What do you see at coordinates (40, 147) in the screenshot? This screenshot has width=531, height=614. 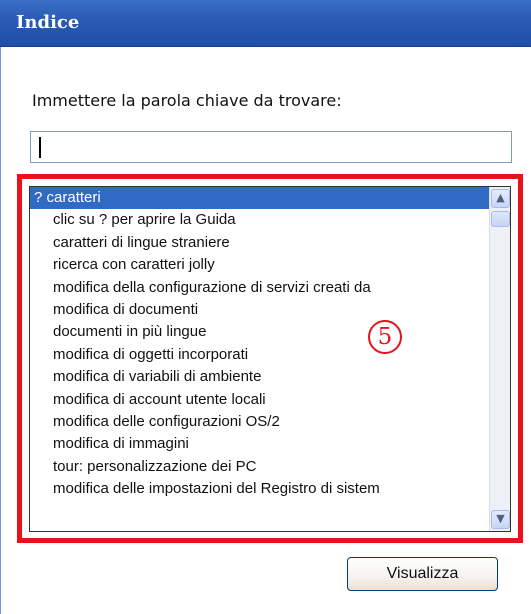 I see `text-caret` at bounding box center [40, 147].